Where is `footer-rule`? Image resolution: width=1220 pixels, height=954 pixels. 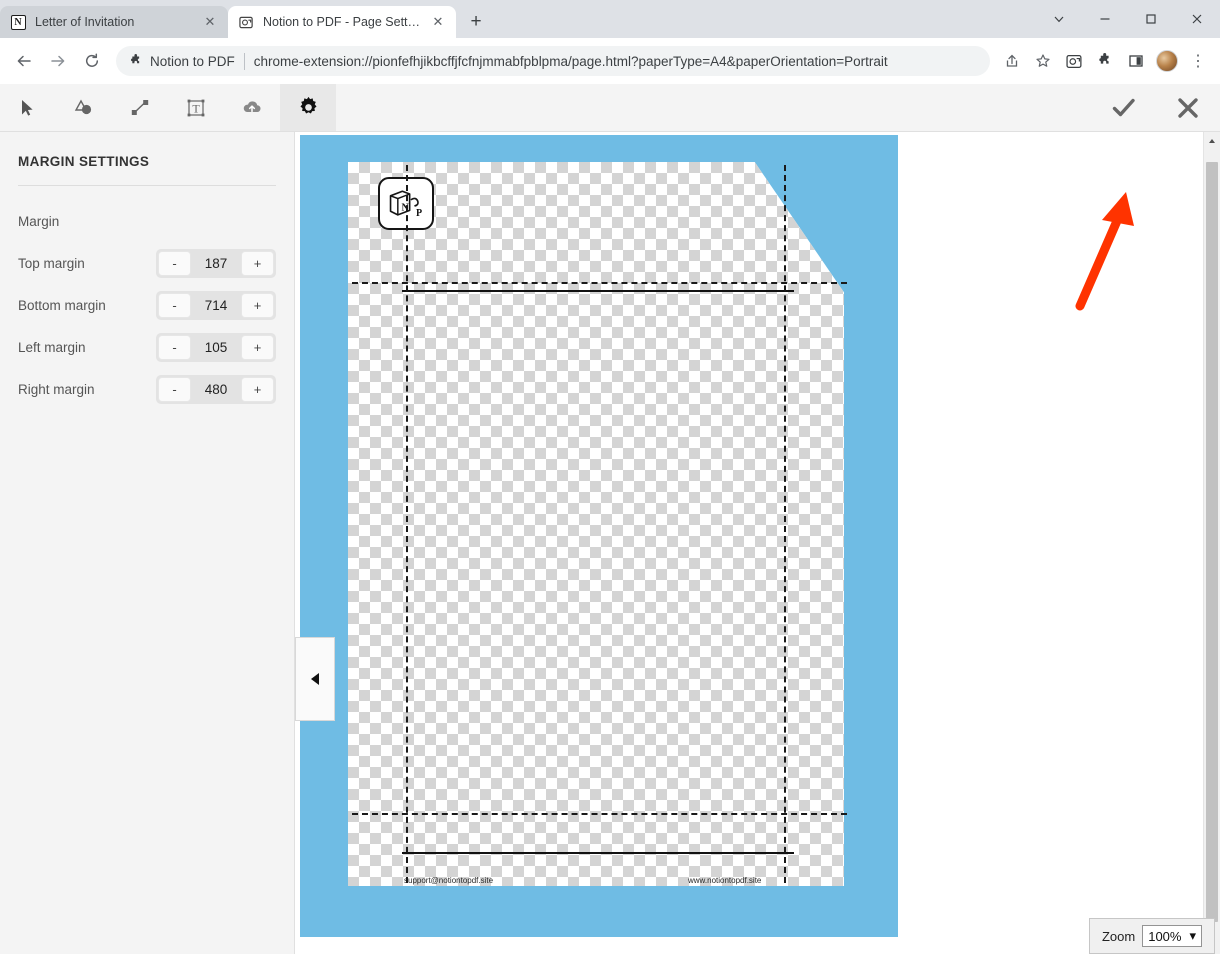
footer-rule is located at coordinates (598, 853).